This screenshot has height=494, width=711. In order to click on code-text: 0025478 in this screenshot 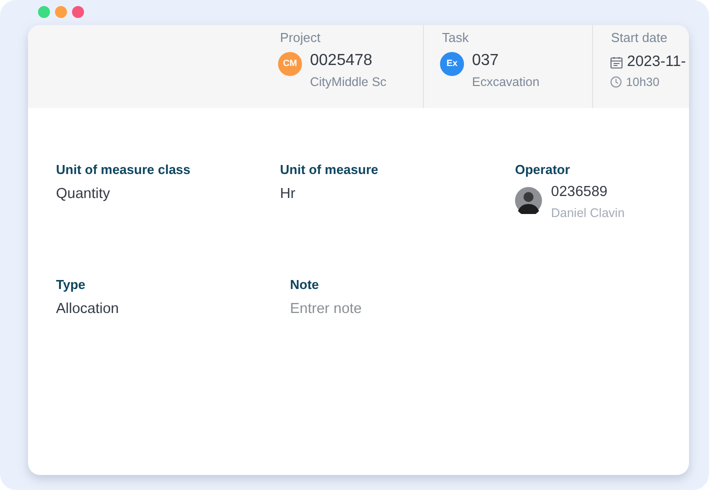, I will do `click(342, 61)`.